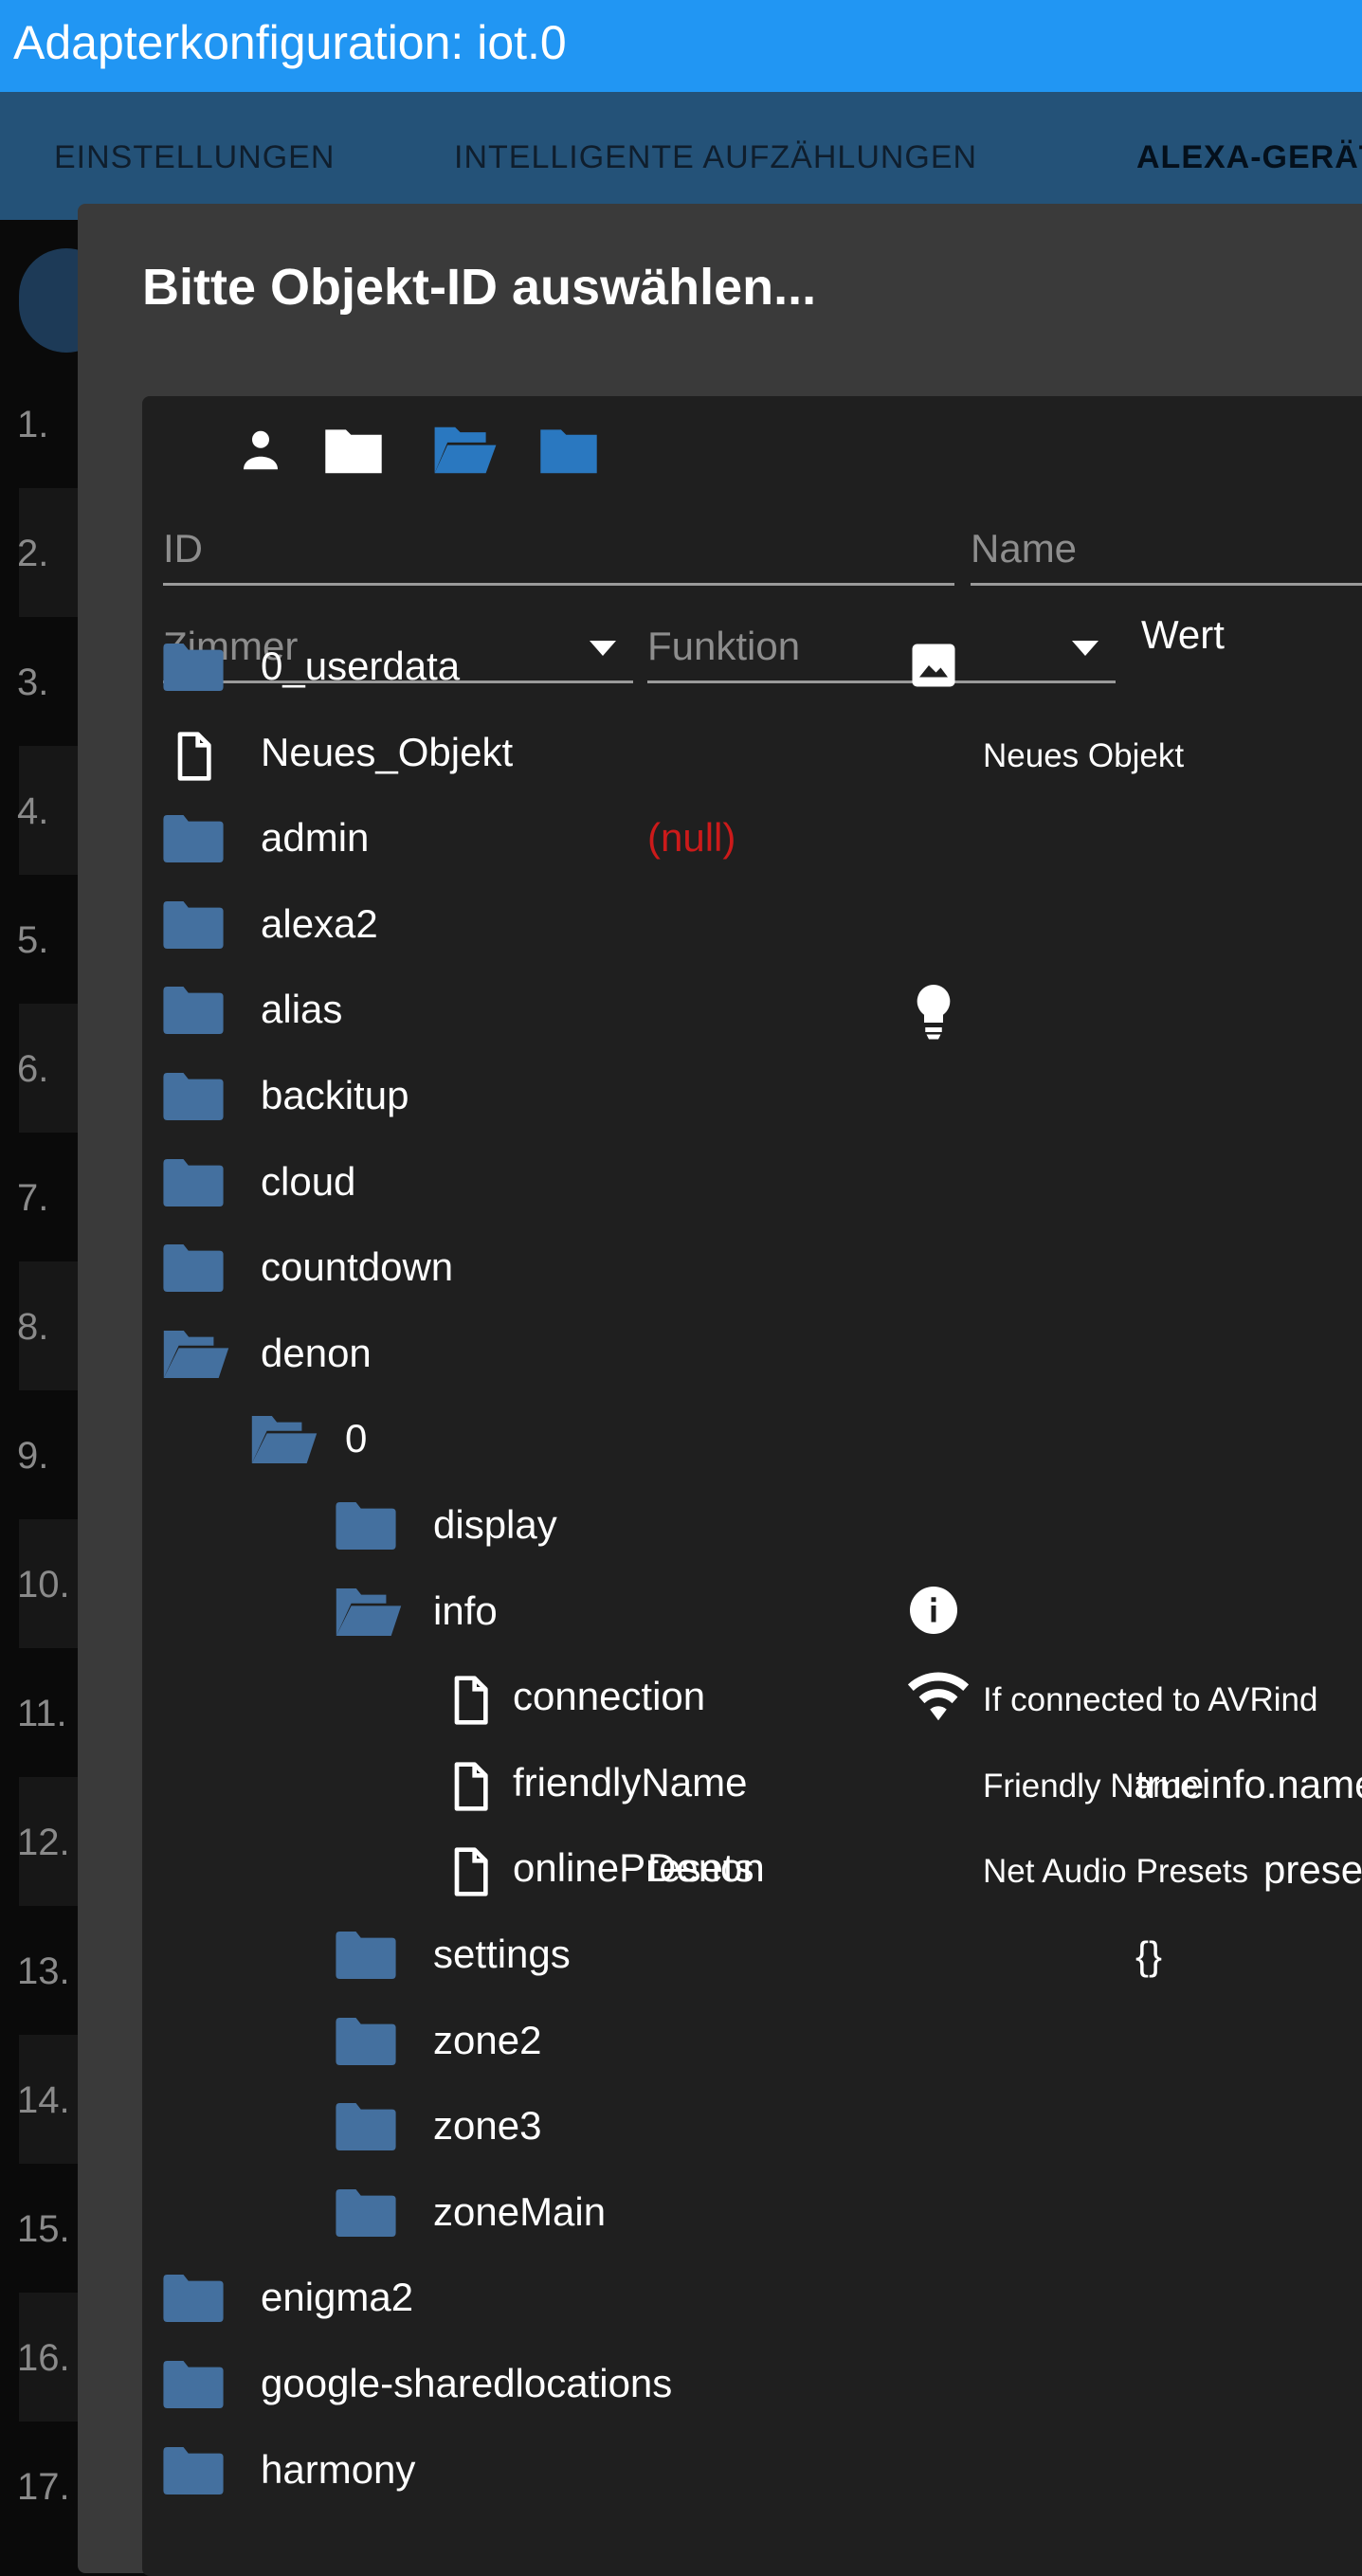  What do you see at coordinates (43, 2100) in the screenshot?
I see `line-number: 14.` at bounding box center [43, 2100].